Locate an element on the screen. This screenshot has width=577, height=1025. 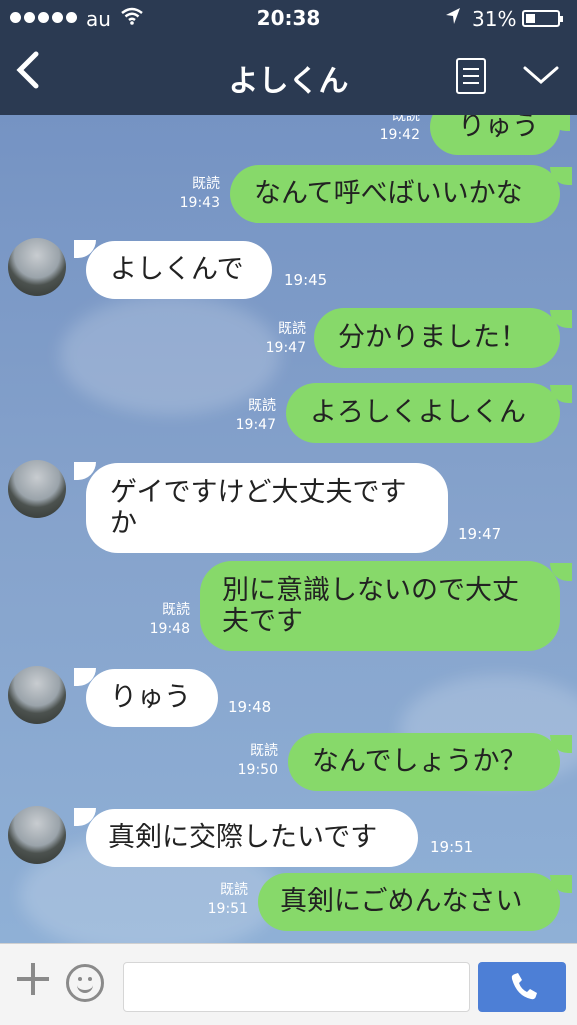
message-bubble-outgoing: 真剣にごめんなさい is located at coordinates (409, 902).